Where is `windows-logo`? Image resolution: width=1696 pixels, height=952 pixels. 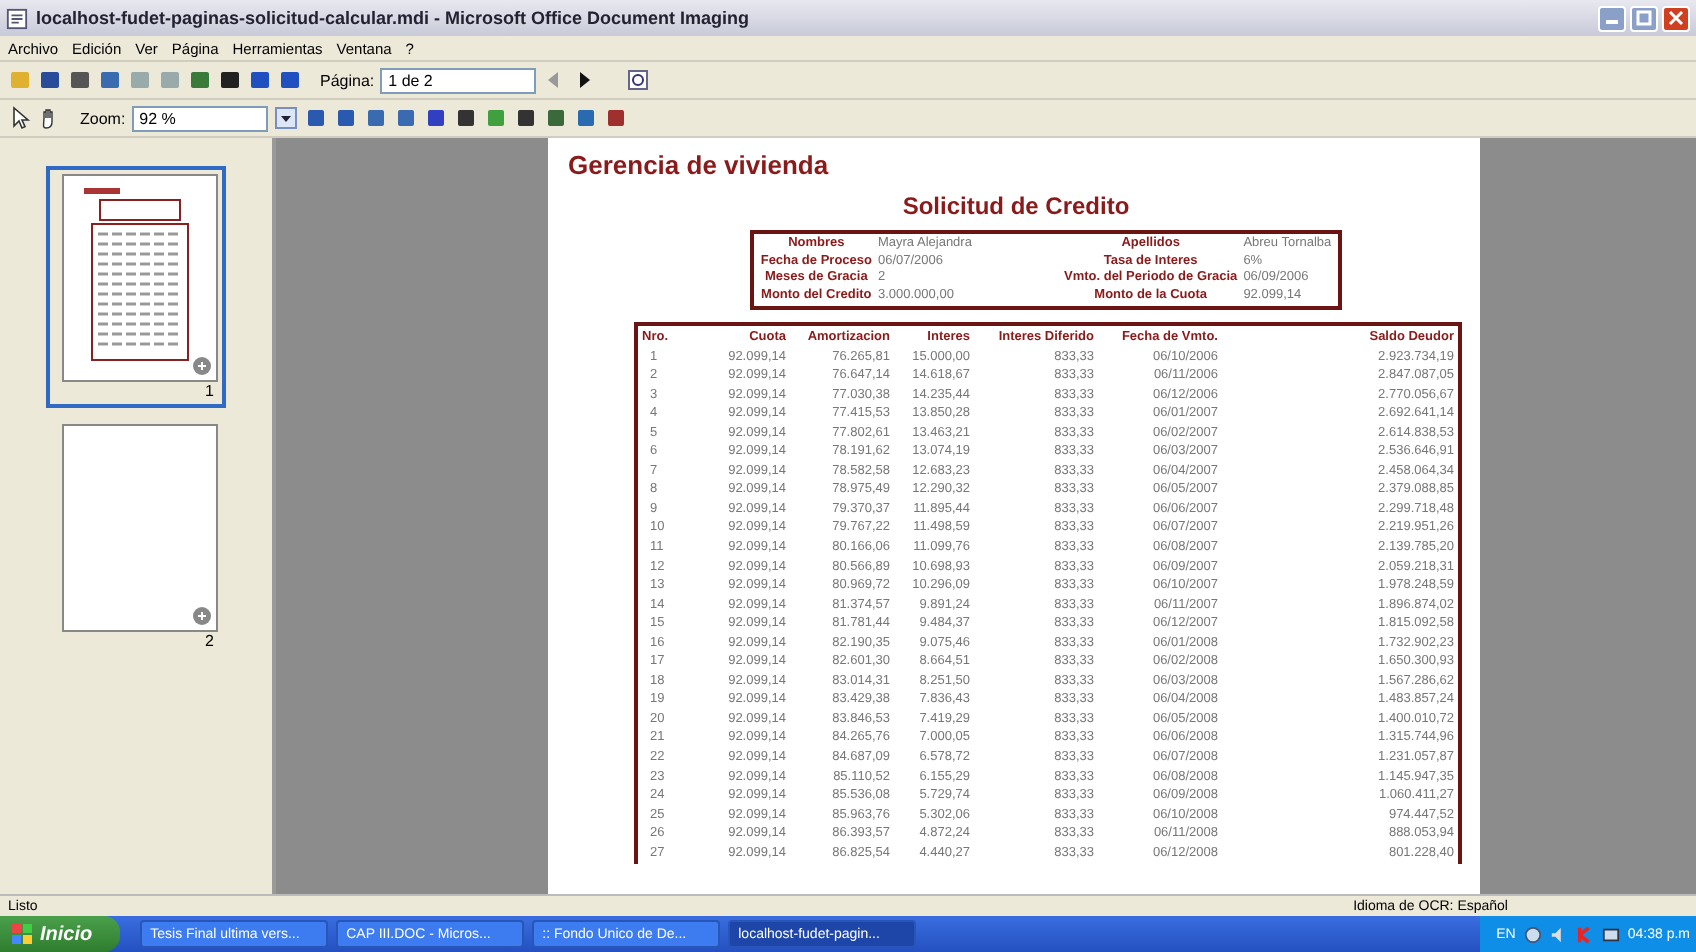
windows-logo is located at coordinates (22, 934).